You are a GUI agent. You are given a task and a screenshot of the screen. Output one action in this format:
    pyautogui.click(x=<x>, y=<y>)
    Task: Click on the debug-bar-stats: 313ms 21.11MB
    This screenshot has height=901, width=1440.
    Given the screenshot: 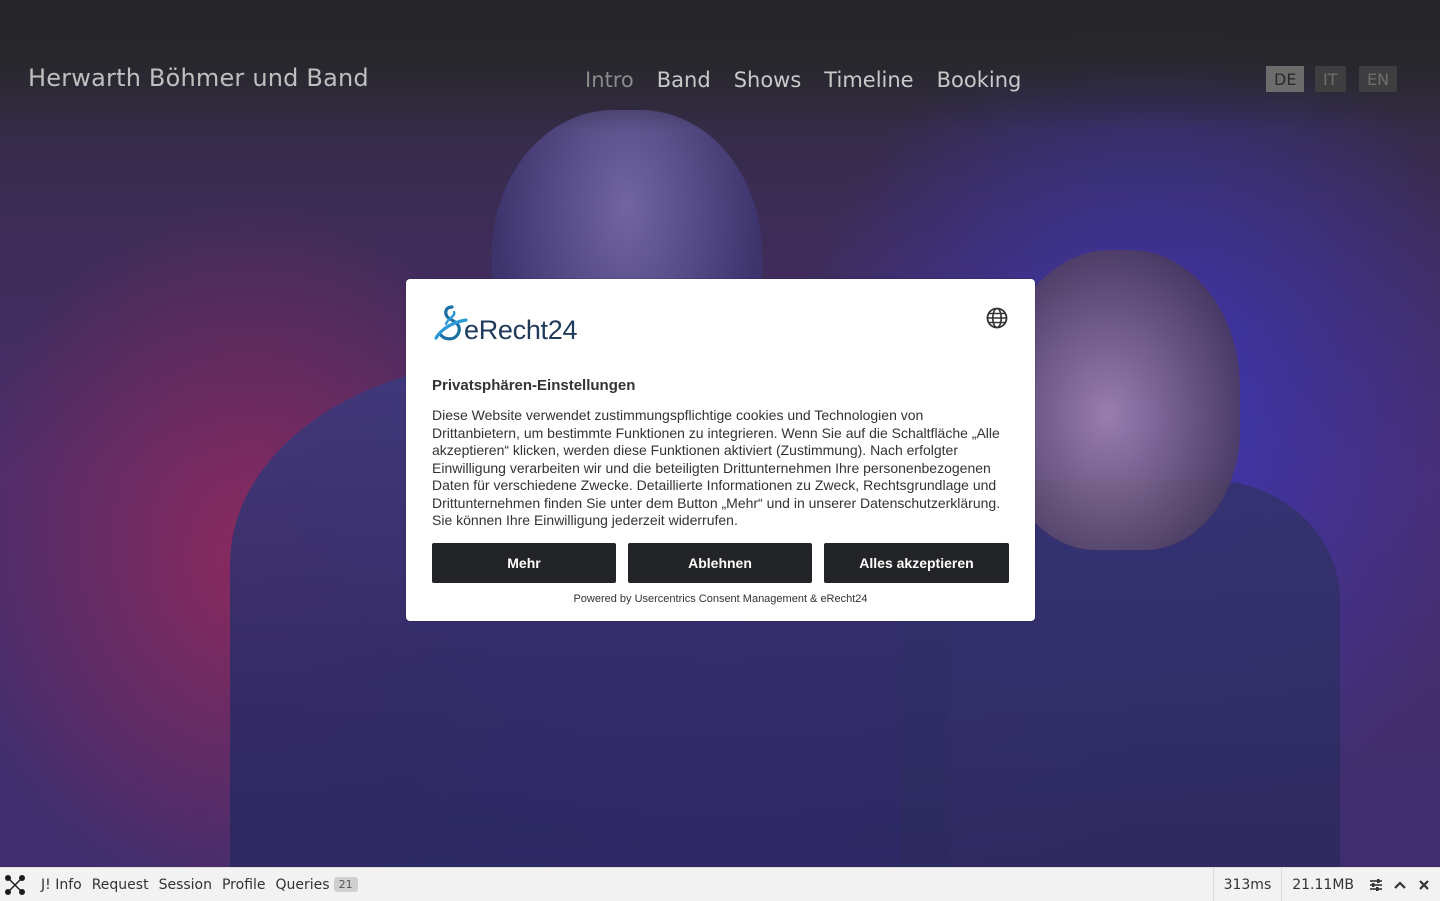 What is the action you would take?
    pyautogui.click(x=1326, y=884)
    